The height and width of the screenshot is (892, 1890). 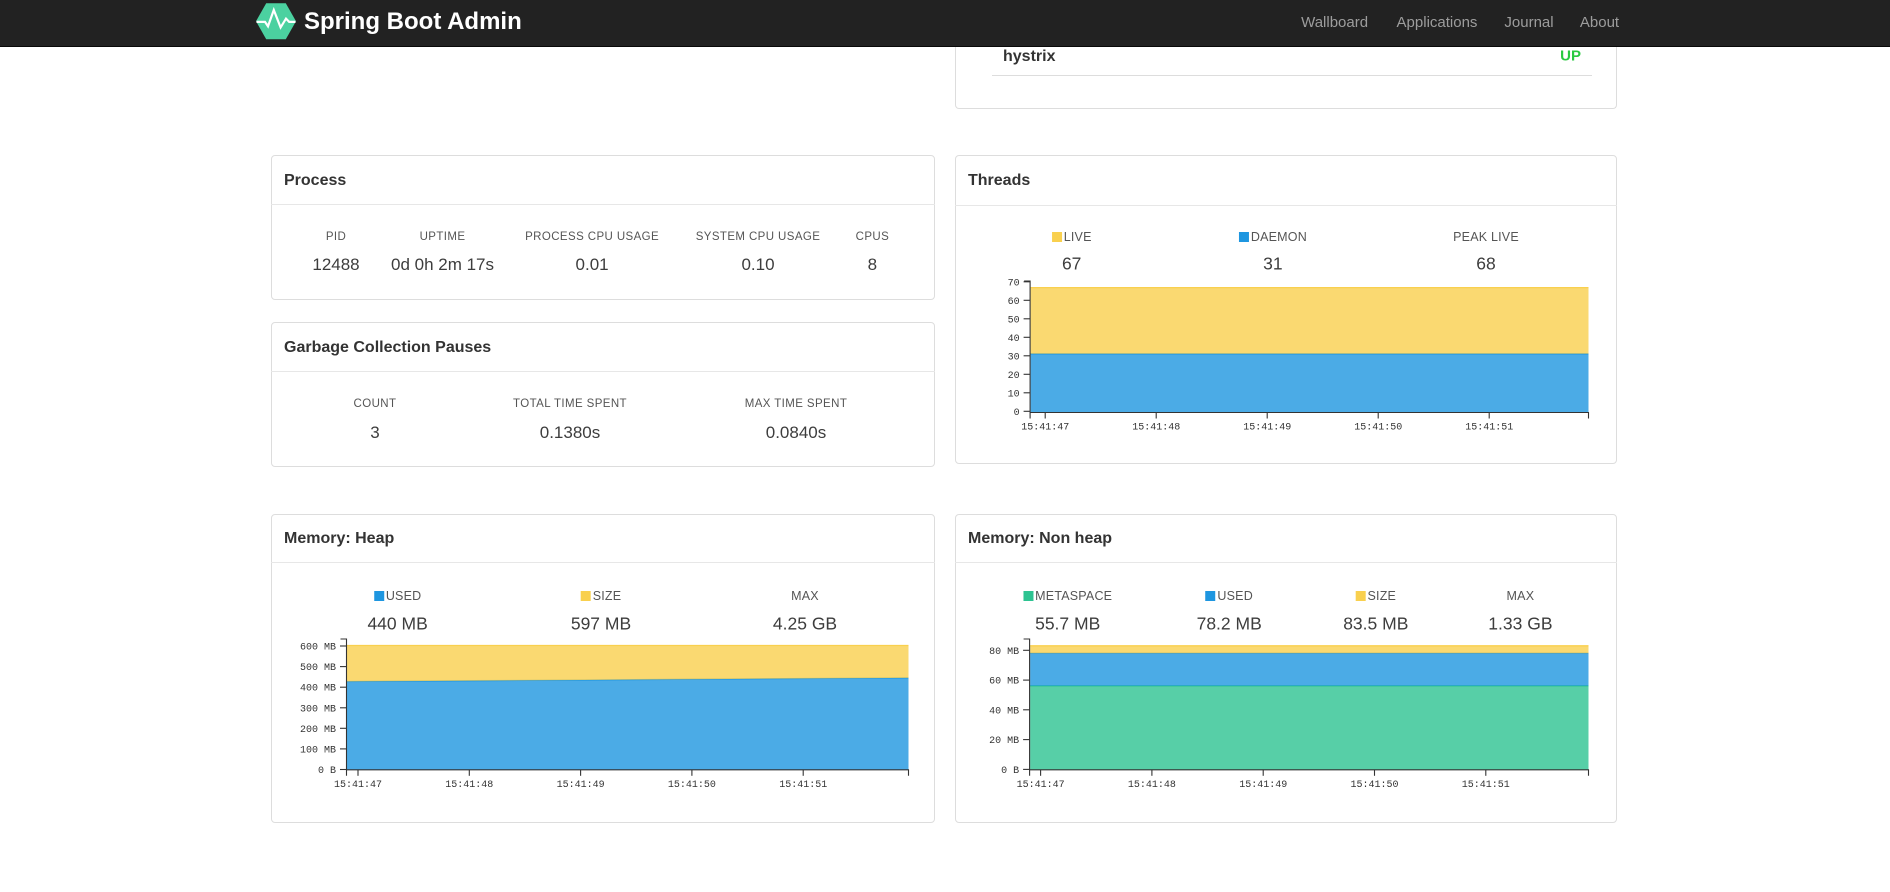 What do you see at coordinates (1017, 413) in the screenshot?
I see `svg-text: 0` at bounding box center [1017, 413].